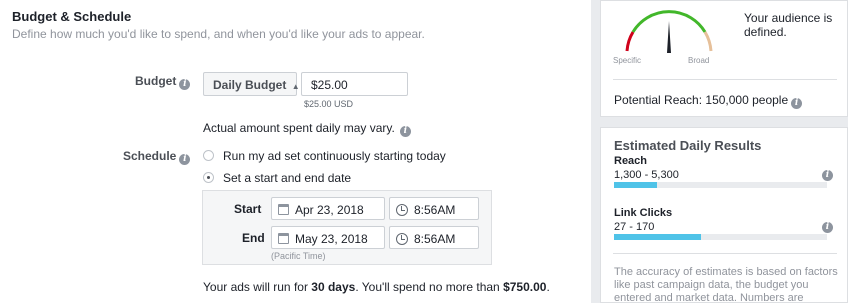 The height and width of the screenshot is (303, 848). Describe the element at coordinates (669, 31) in the screenshot. I see `audience-gauge-icon` at that location.